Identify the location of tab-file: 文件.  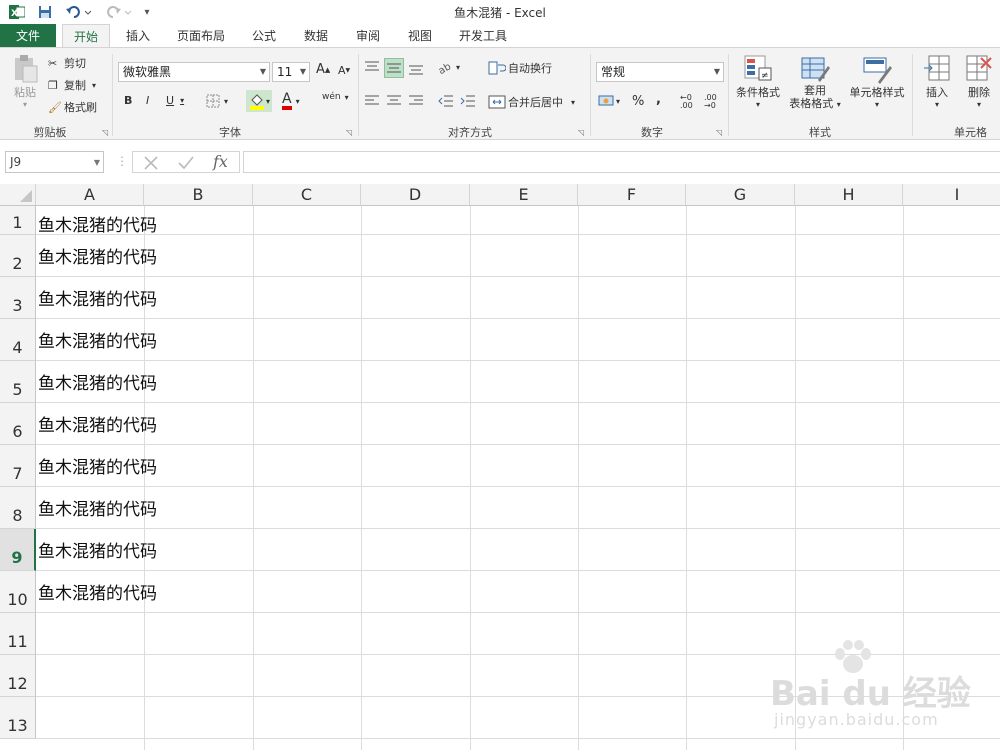
(28, 36).